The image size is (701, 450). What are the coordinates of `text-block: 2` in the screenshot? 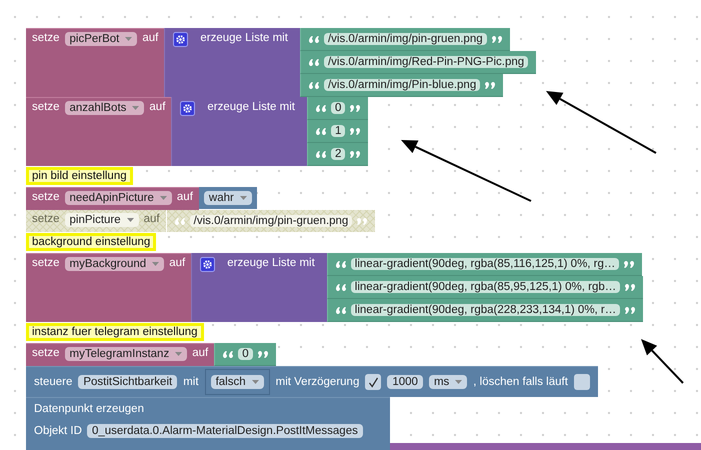 It's located at (337, 154).